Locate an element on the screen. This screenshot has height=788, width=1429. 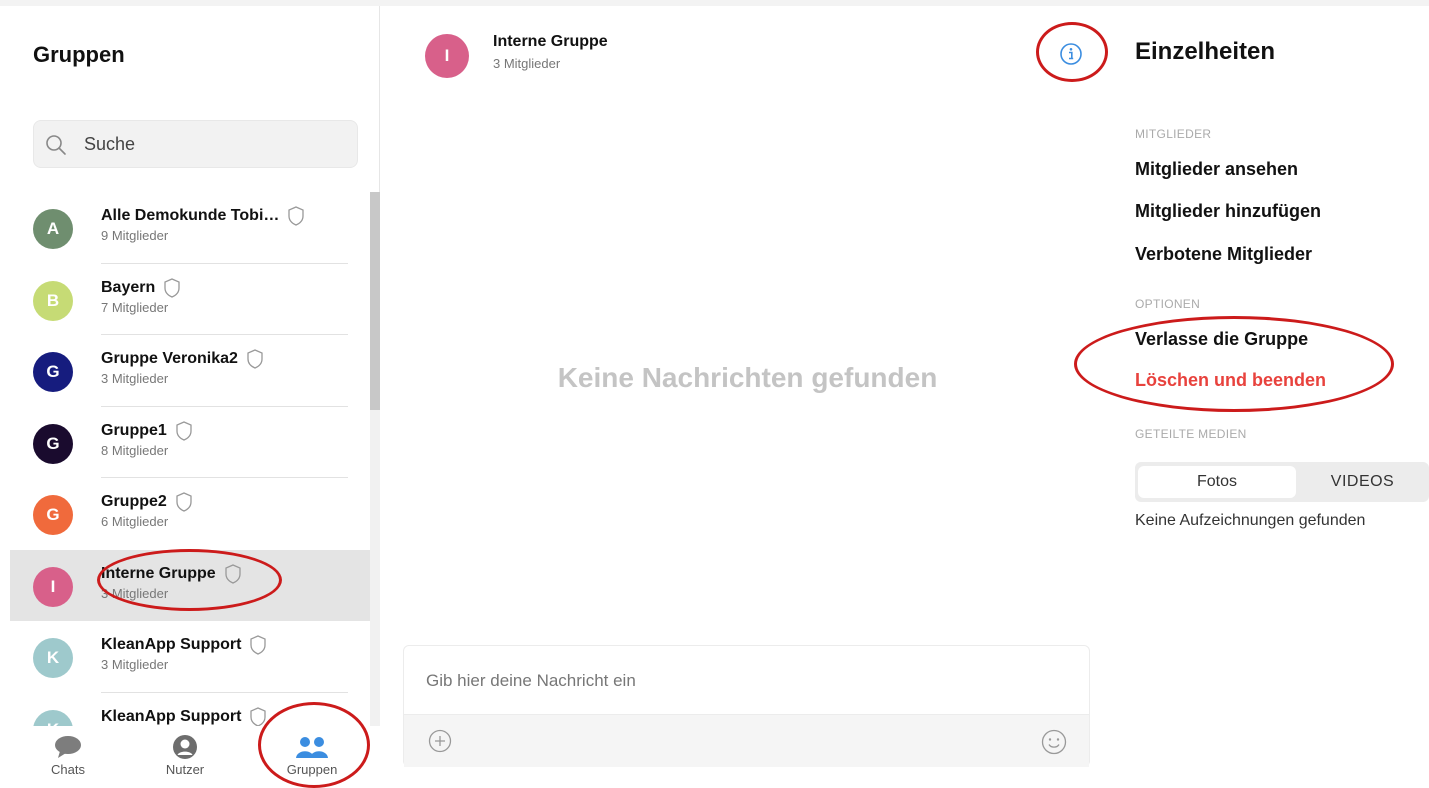
emoji-icon is located at coordinates (1054, 742).